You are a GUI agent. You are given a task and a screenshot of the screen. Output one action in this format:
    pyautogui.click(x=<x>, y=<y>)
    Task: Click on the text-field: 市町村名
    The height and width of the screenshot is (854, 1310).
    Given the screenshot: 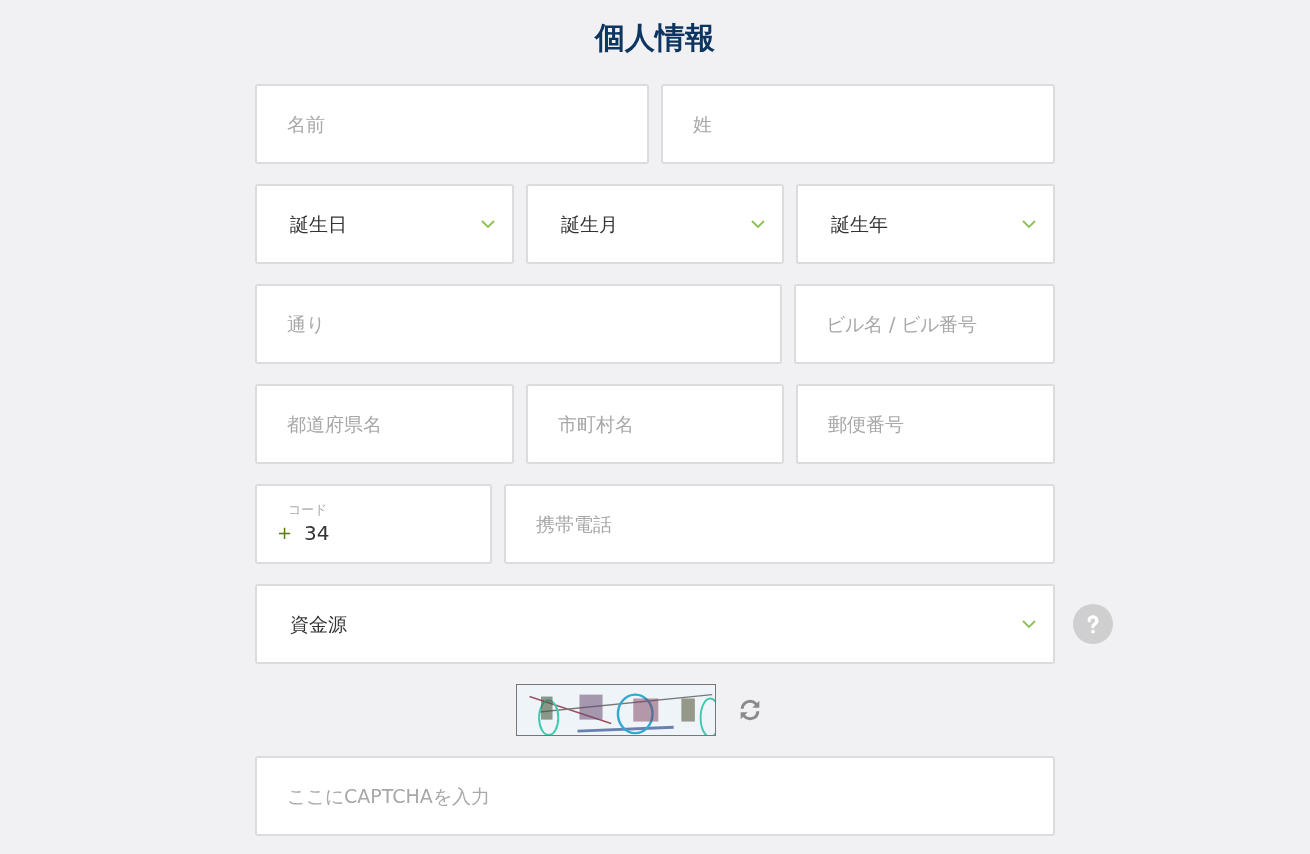 What is the action you would take?
    pyautogui.click(x=655, y=424)
    